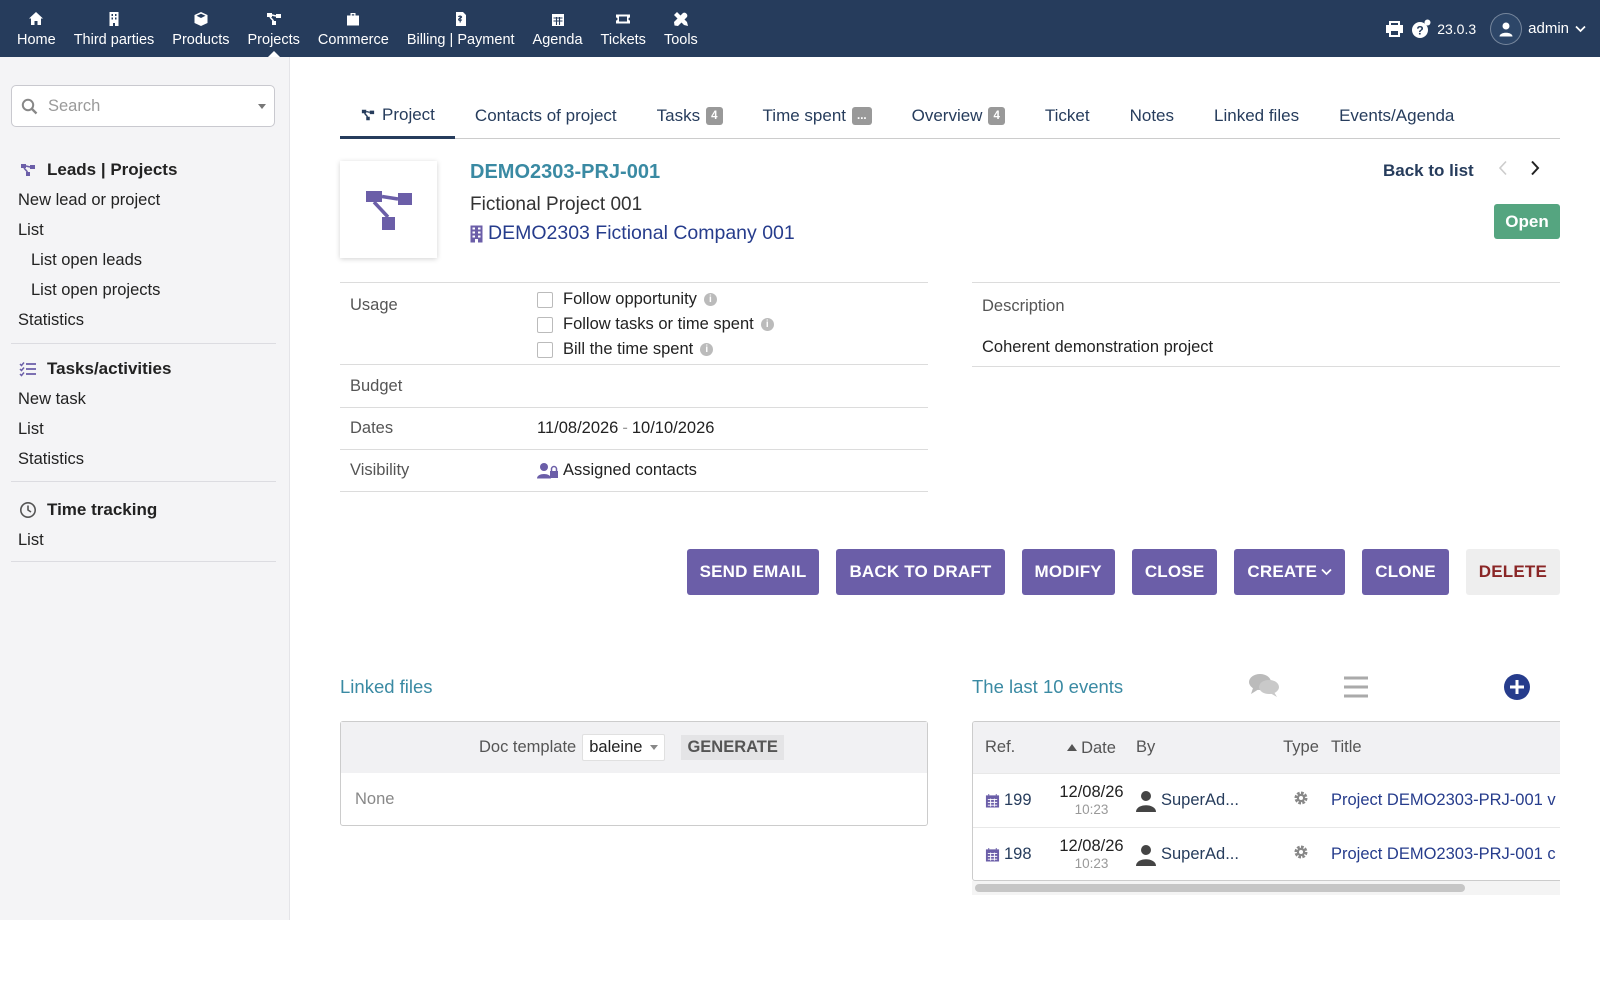  Describe the element at coordinates (1067, 116) in the screenshot. I see `tab-ticket: Ticket` at that location.